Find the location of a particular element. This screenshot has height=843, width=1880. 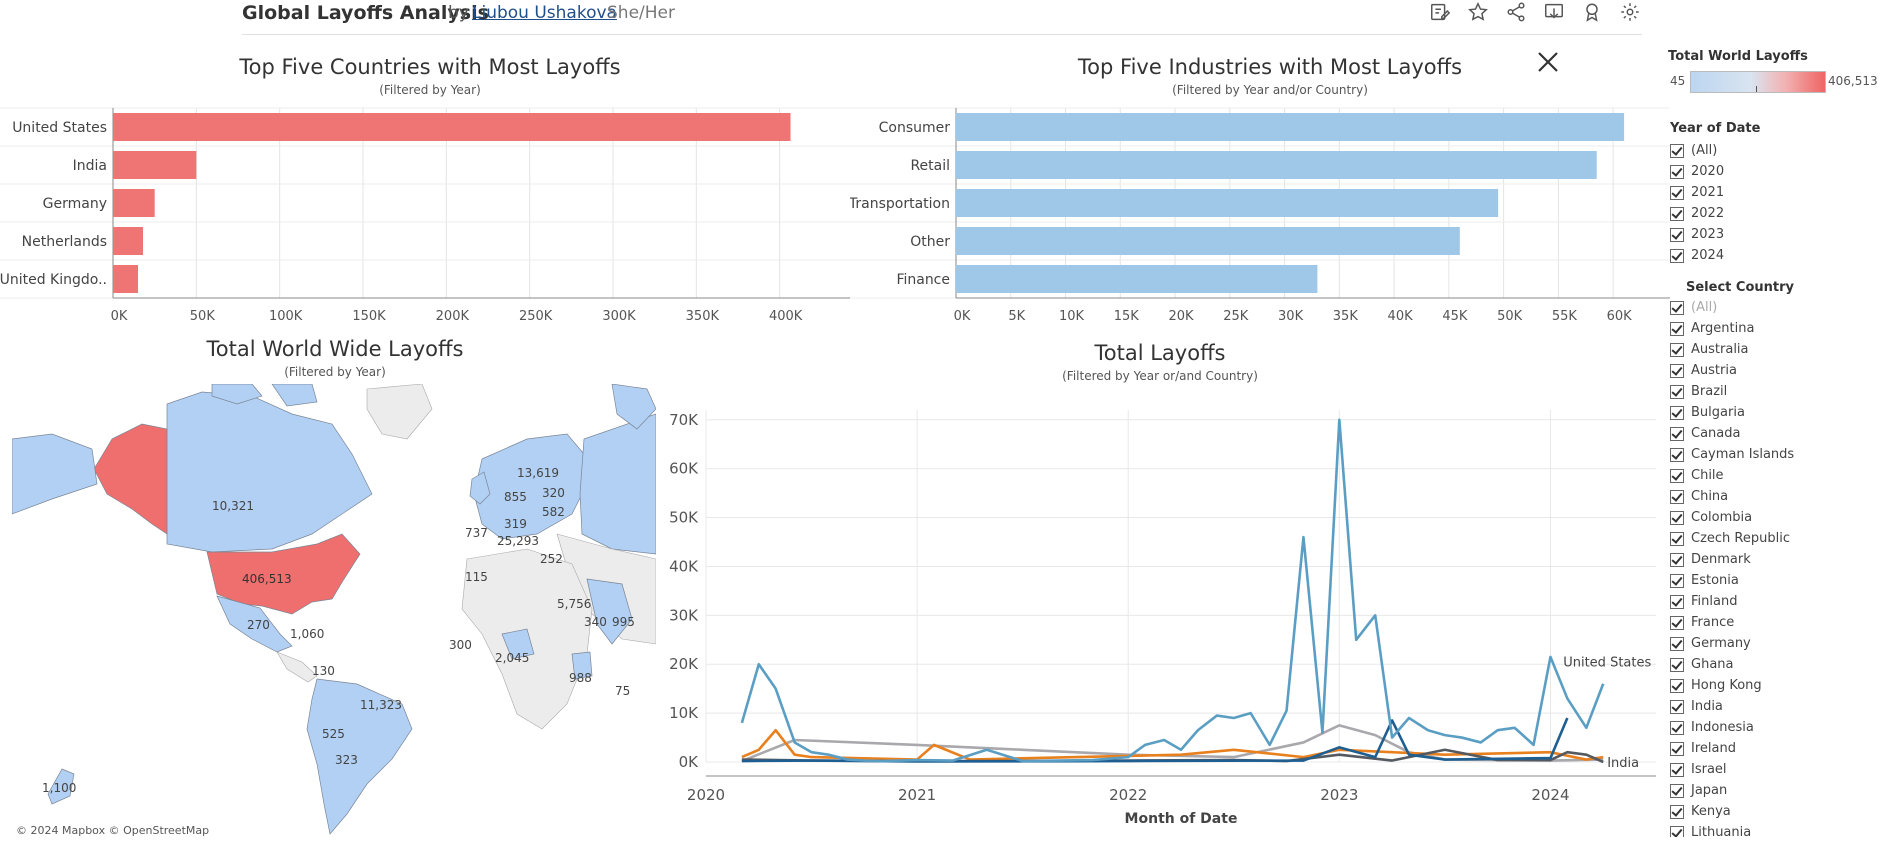

map-label: 300 is located at coordinates (460, 645).